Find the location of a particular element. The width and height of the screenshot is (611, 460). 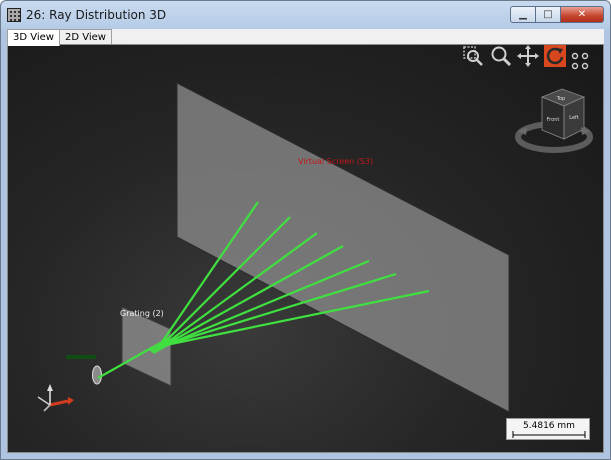

view-cube-face-top: Top is located at coordinates (560, 99).